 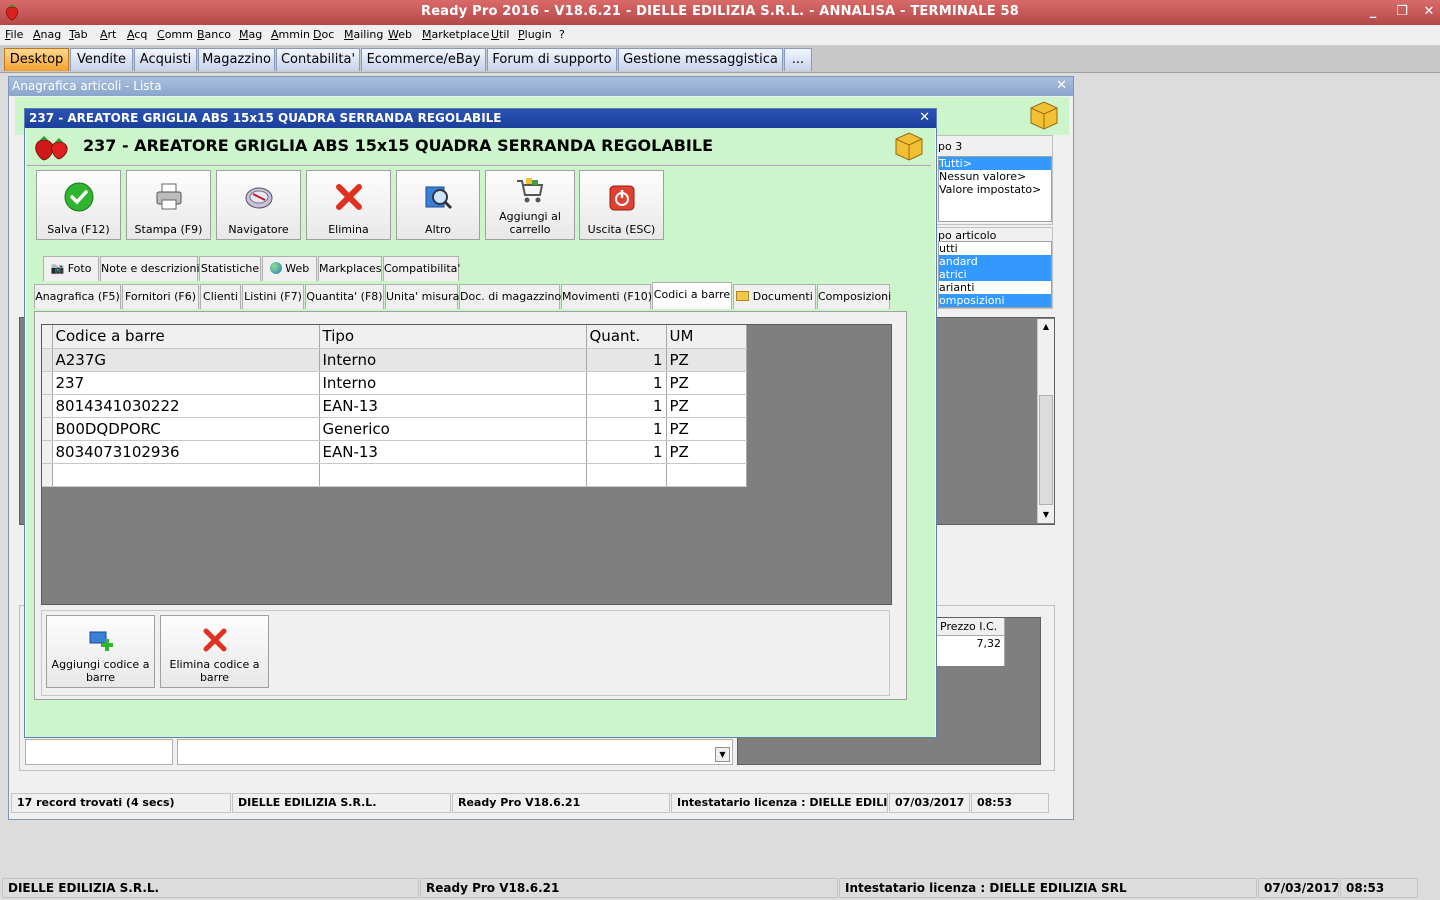 What do you see at coordinates (1046, 327) in the screenshot?
I see `scroll-up-icon: ▲` at bounding box center [1046, 327].